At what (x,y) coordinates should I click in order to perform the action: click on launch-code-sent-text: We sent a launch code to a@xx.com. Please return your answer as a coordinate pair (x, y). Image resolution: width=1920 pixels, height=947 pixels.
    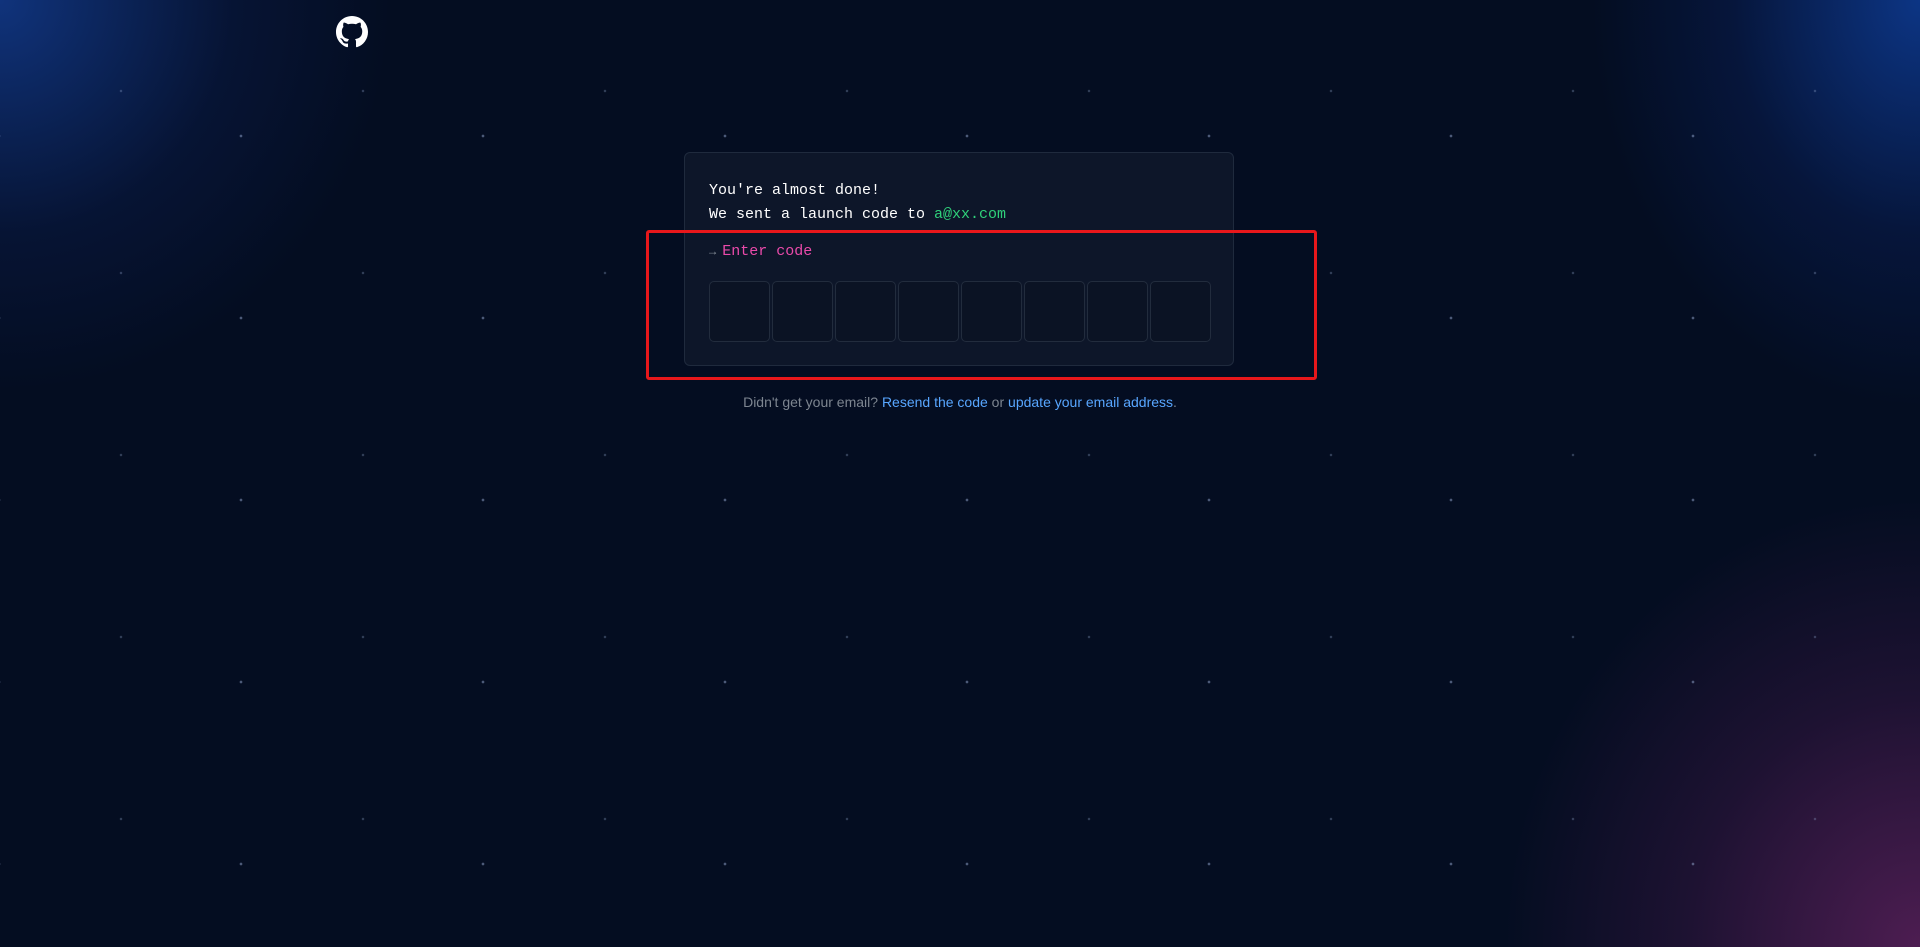
    Looking at the image, I should click on (857, 215).